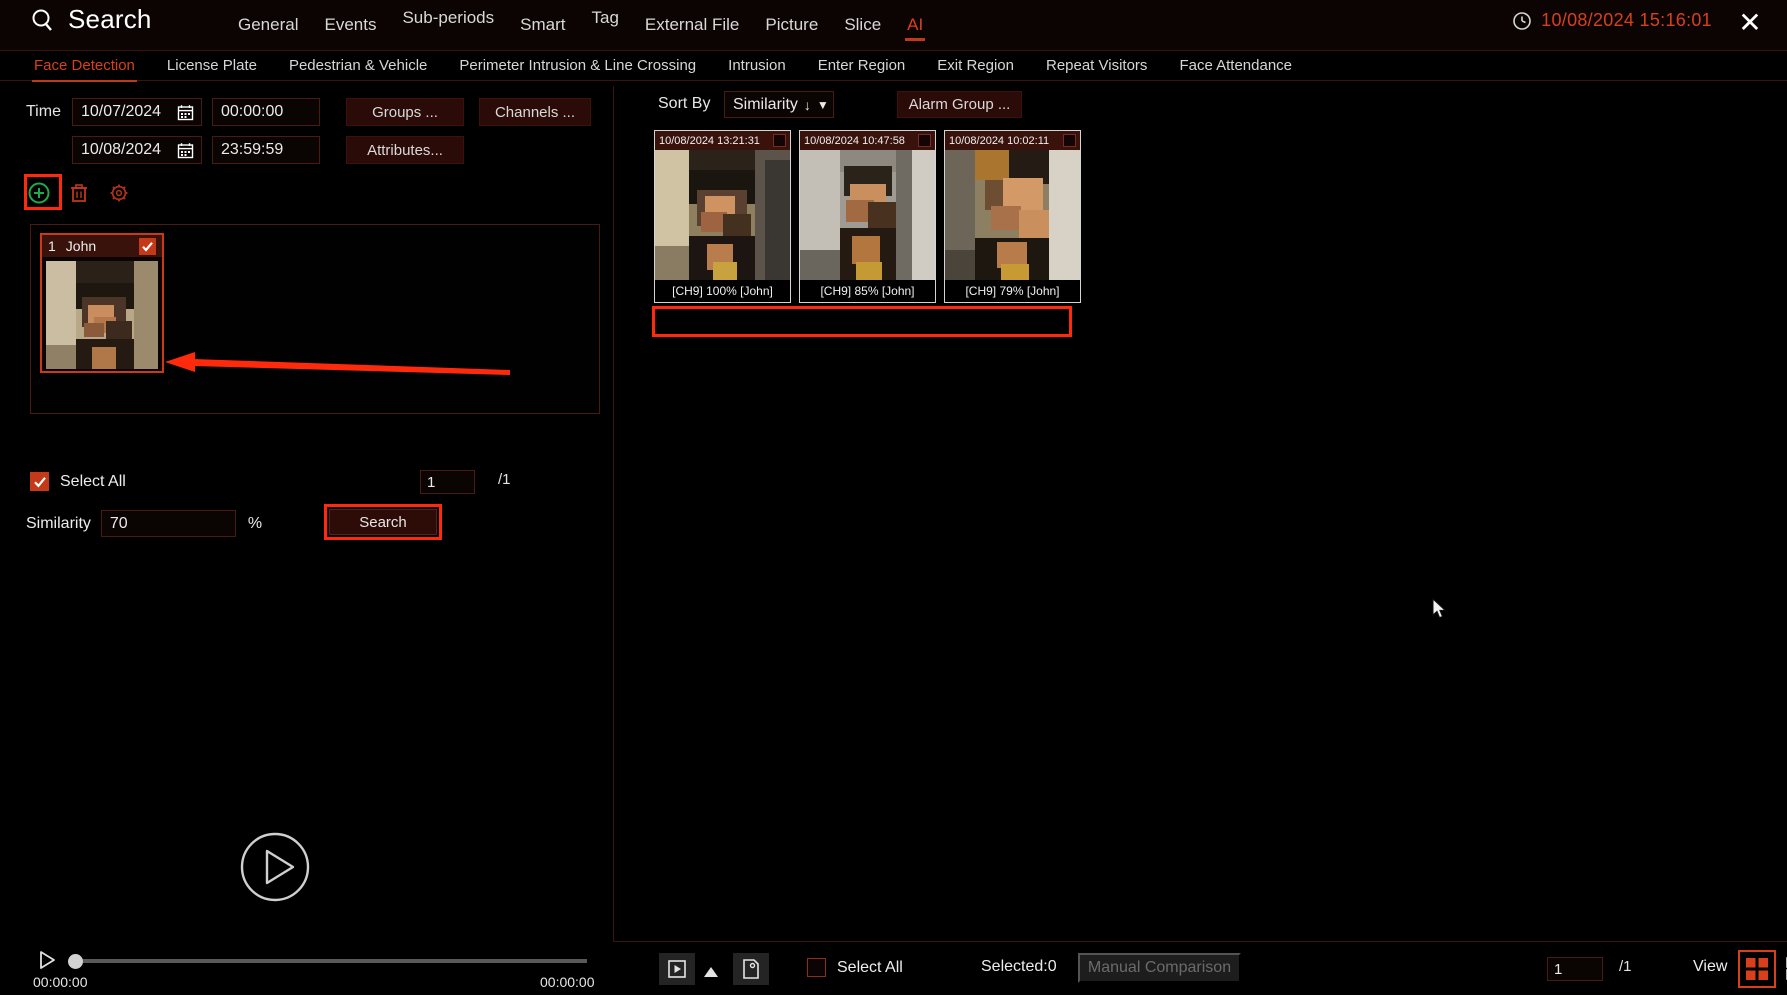 The height and width of the screenshot is (995, 1787). What do you see at coordinates (1625, 966) in the screenshot?
I see `results-page-total: /1` at bounding box center [1625, 966].